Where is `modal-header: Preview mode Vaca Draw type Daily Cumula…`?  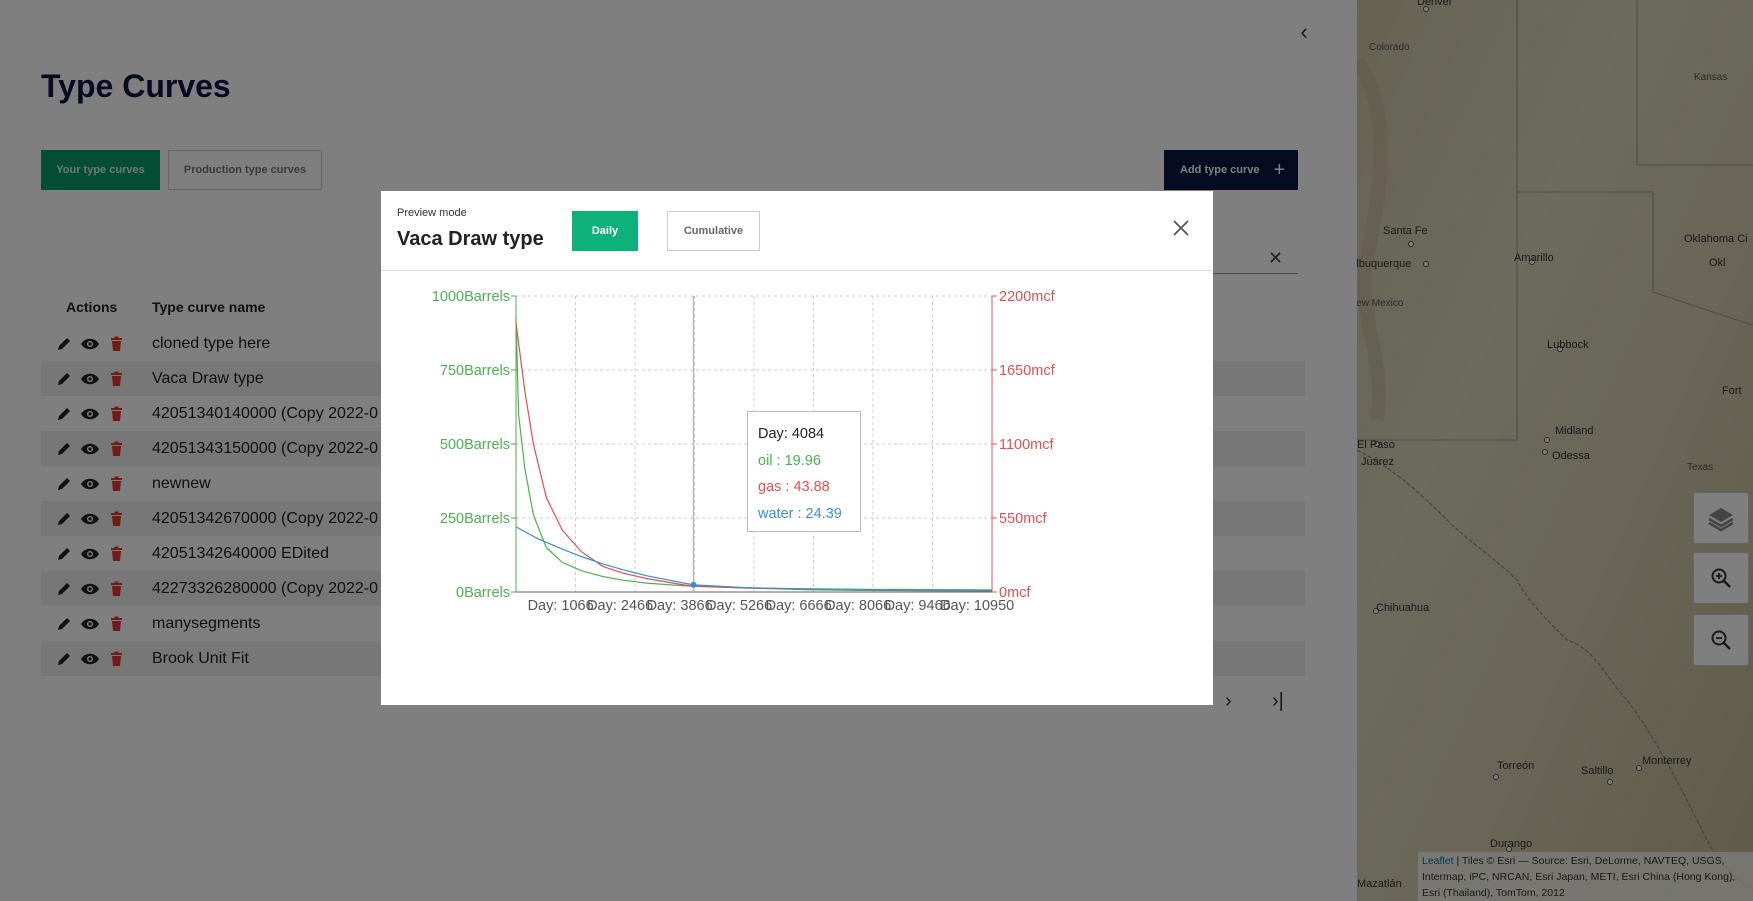 modal-header: Preview mode Vaca Draw type Daily Cumula… is located at coordinates (797, 231).